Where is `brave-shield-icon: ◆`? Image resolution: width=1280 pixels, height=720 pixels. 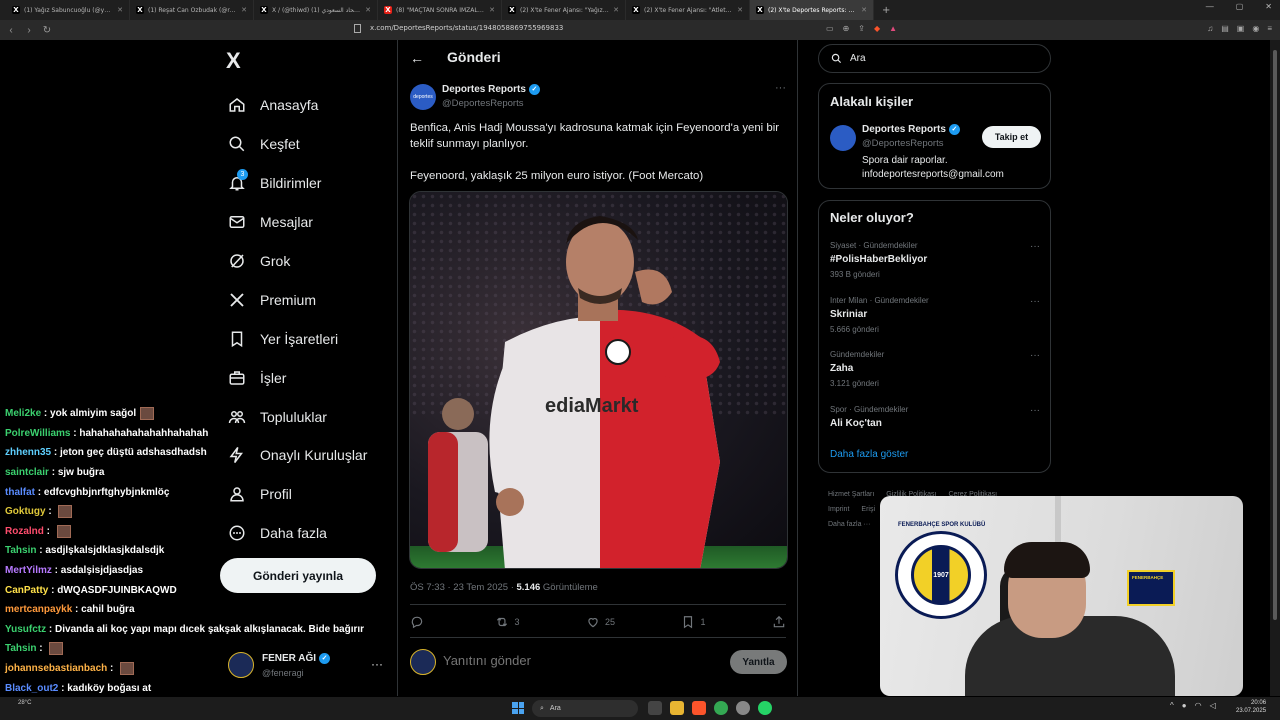
brave-shield-icon: ◆ is located at coordinates (877, 28).